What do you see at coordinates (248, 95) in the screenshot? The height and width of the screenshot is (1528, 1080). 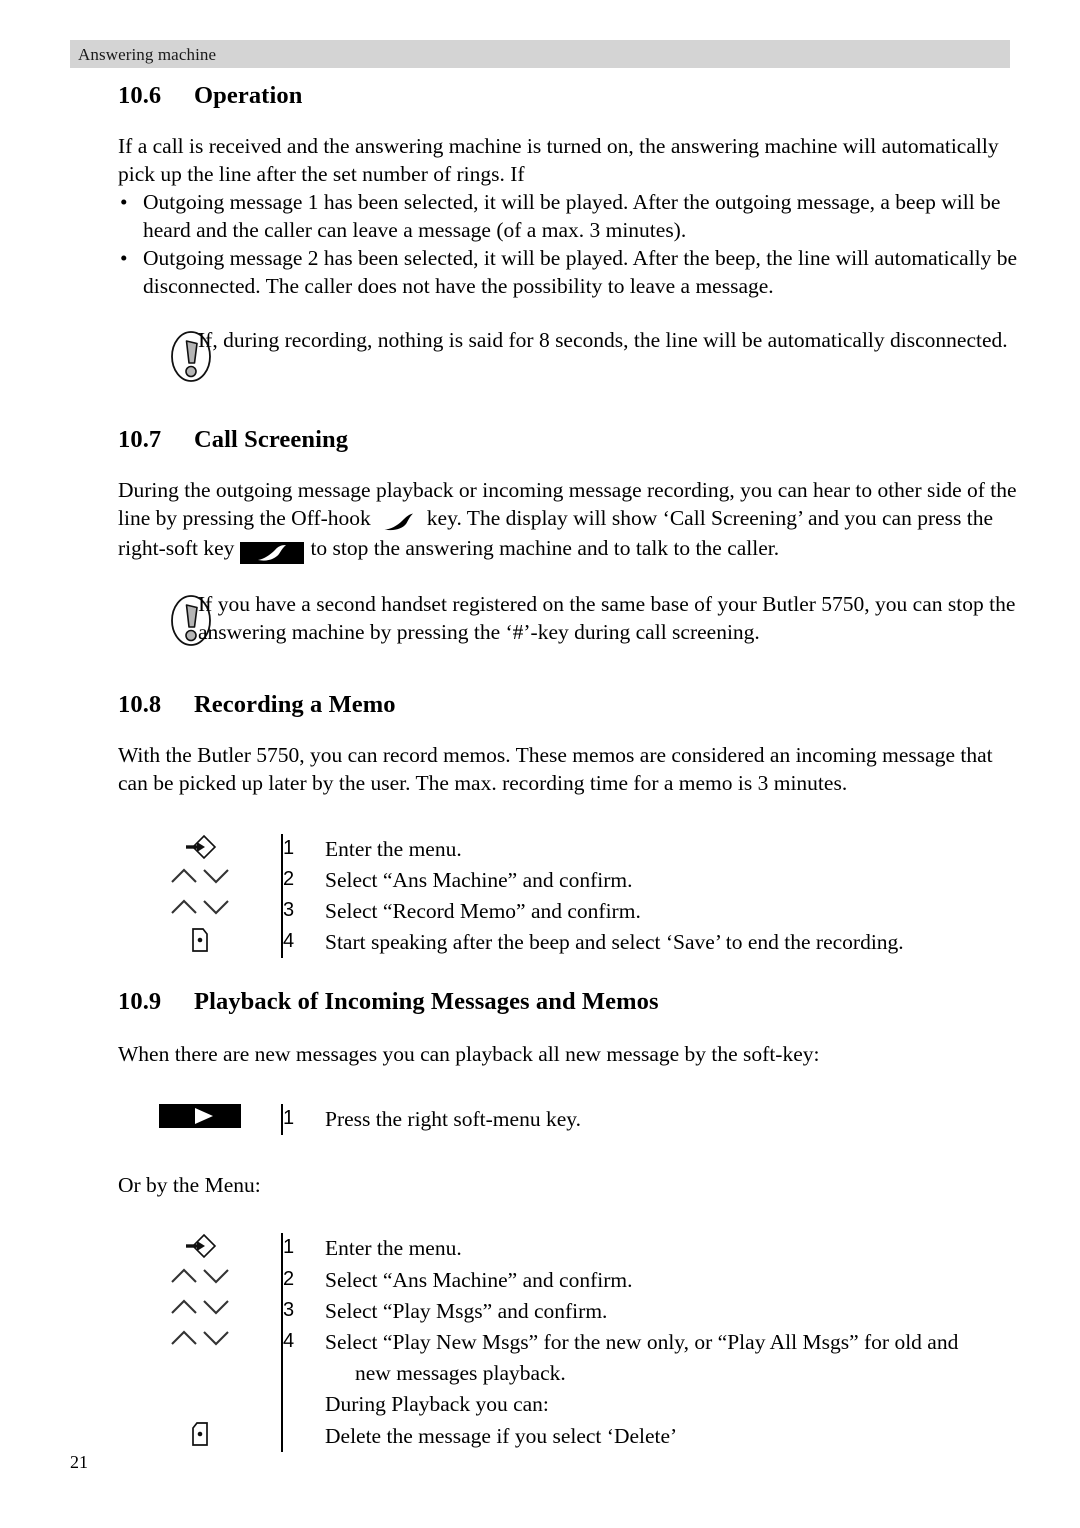 I see `section-title: Operation` at bounding box center [248, 95].